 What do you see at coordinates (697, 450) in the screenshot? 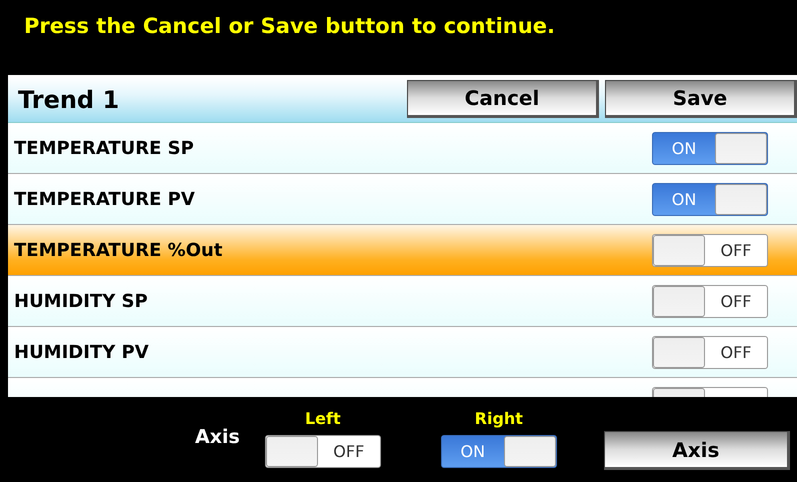
I see `axis-button: Axis` at bounding box center [697, 450].